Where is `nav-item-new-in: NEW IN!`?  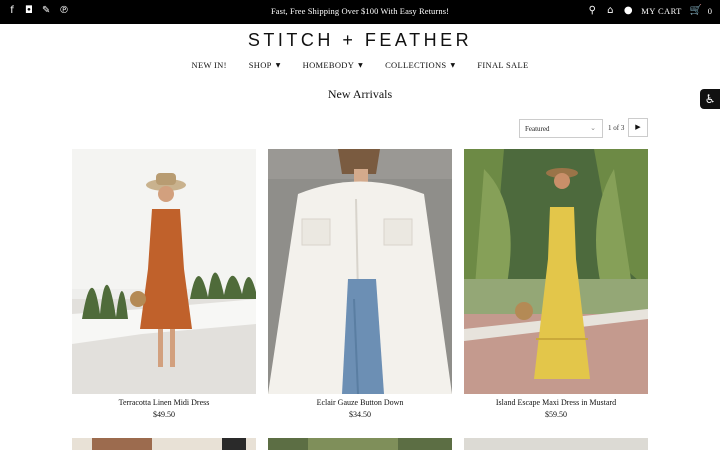
nav-item-new-in: NEW IN! is located at coordinates (209, 65).